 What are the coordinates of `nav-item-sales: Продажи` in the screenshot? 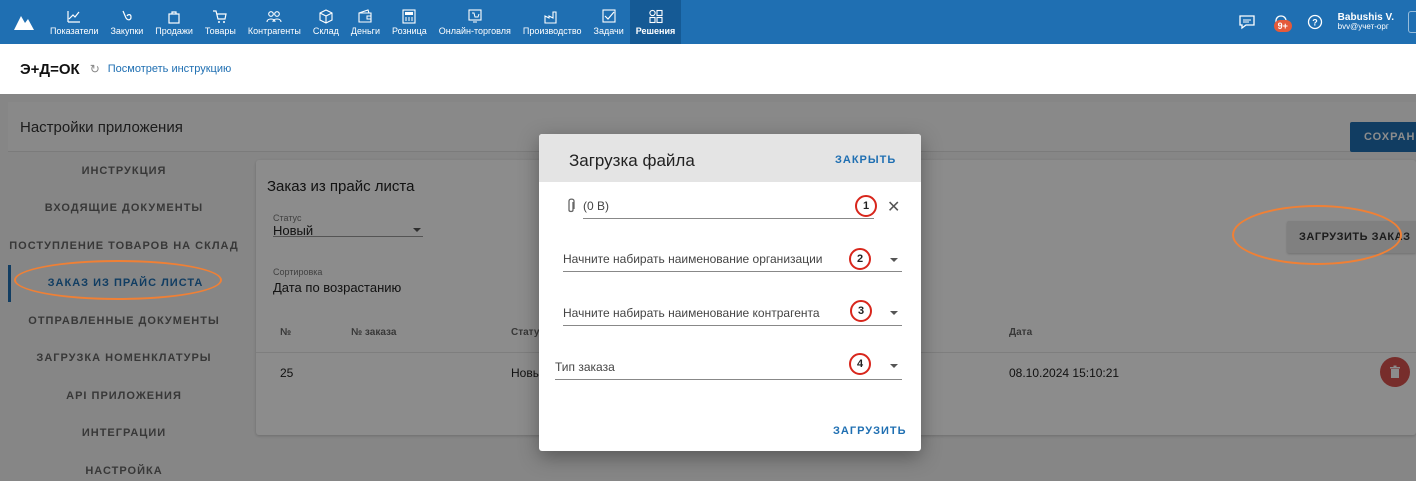 It's located at (174, 22).